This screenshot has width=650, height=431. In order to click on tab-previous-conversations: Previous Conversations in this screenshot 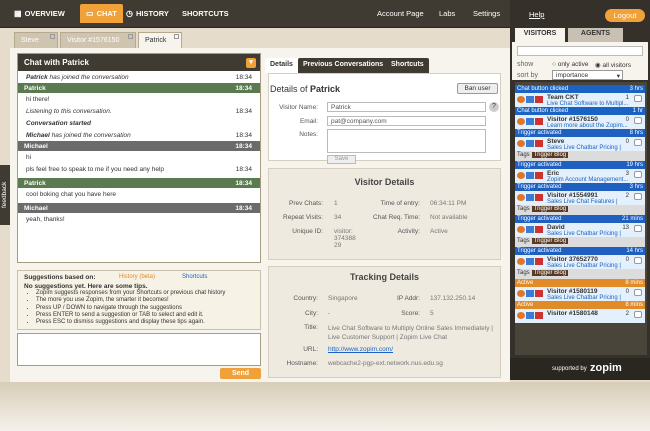, I will do `click(343, 65)`.